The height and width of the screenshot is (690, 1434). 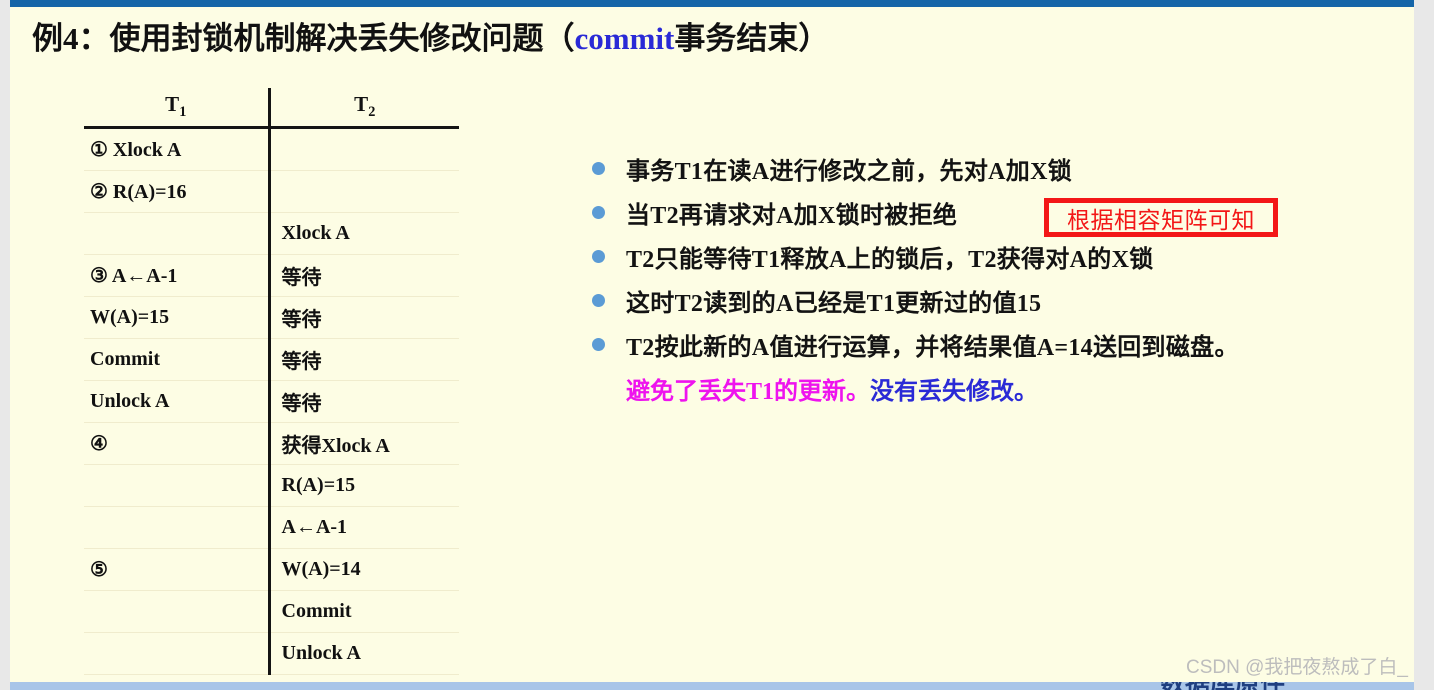 I want to click on cell-t1: ② R(A)=16, so click(x=177, y=191).